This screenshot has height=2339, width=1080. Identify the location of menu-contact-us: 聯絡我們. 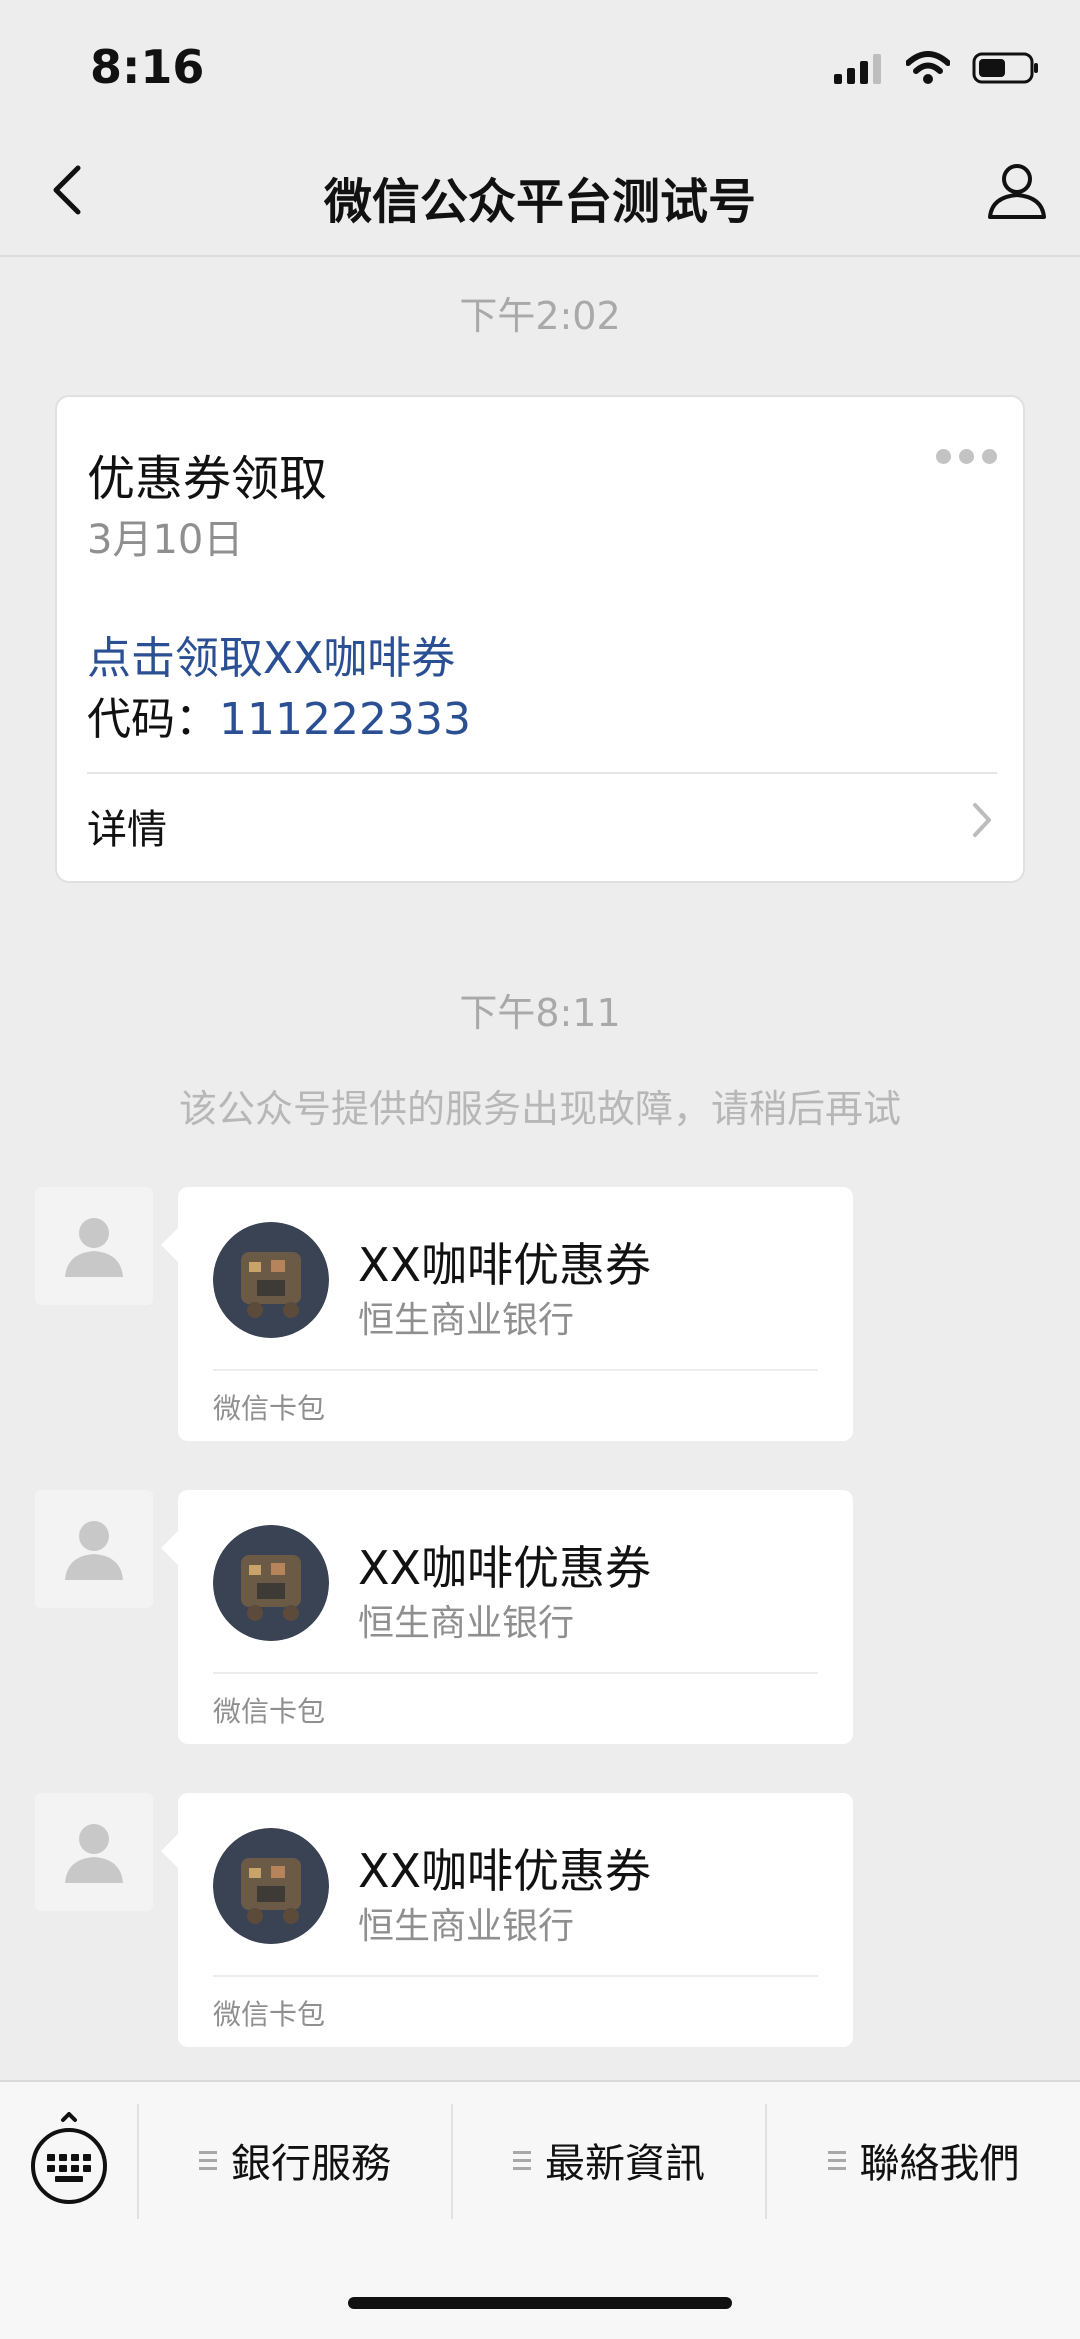
(923, 2160).